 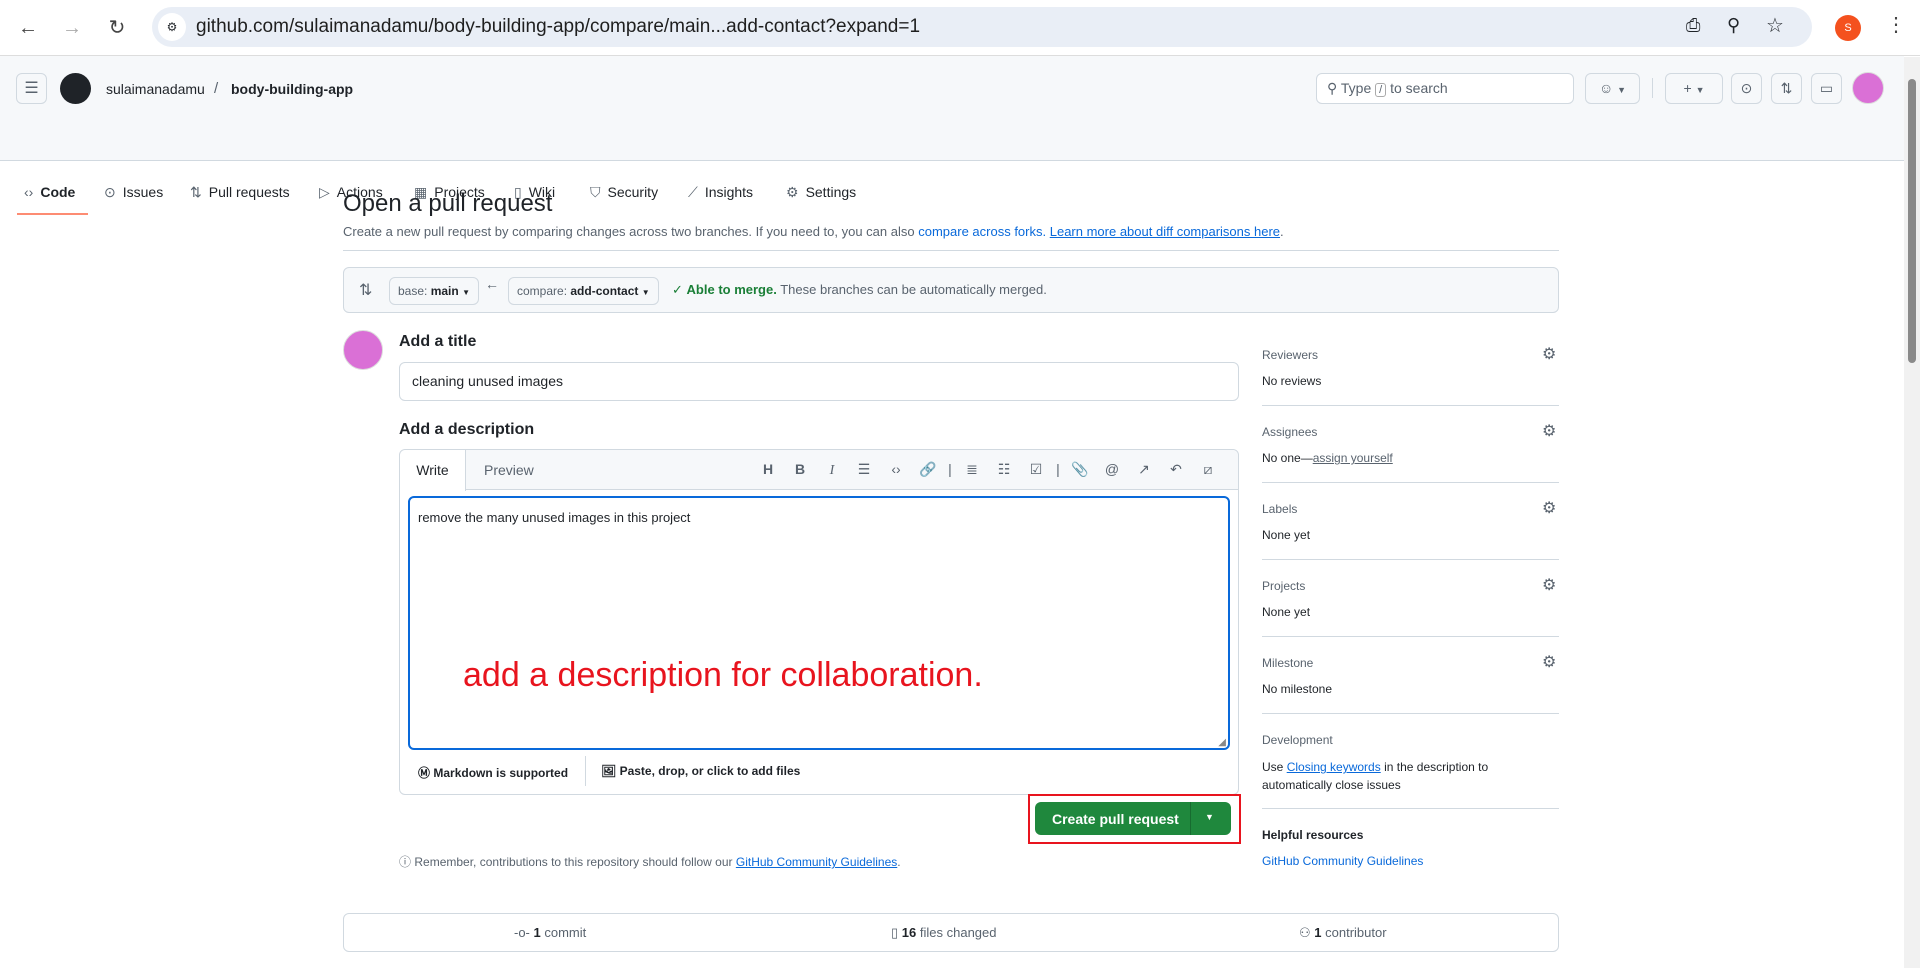 What do you see at coordinates (1282, 231) in the screenshot?
I see `period: .` at bounding box center [1282, 231].